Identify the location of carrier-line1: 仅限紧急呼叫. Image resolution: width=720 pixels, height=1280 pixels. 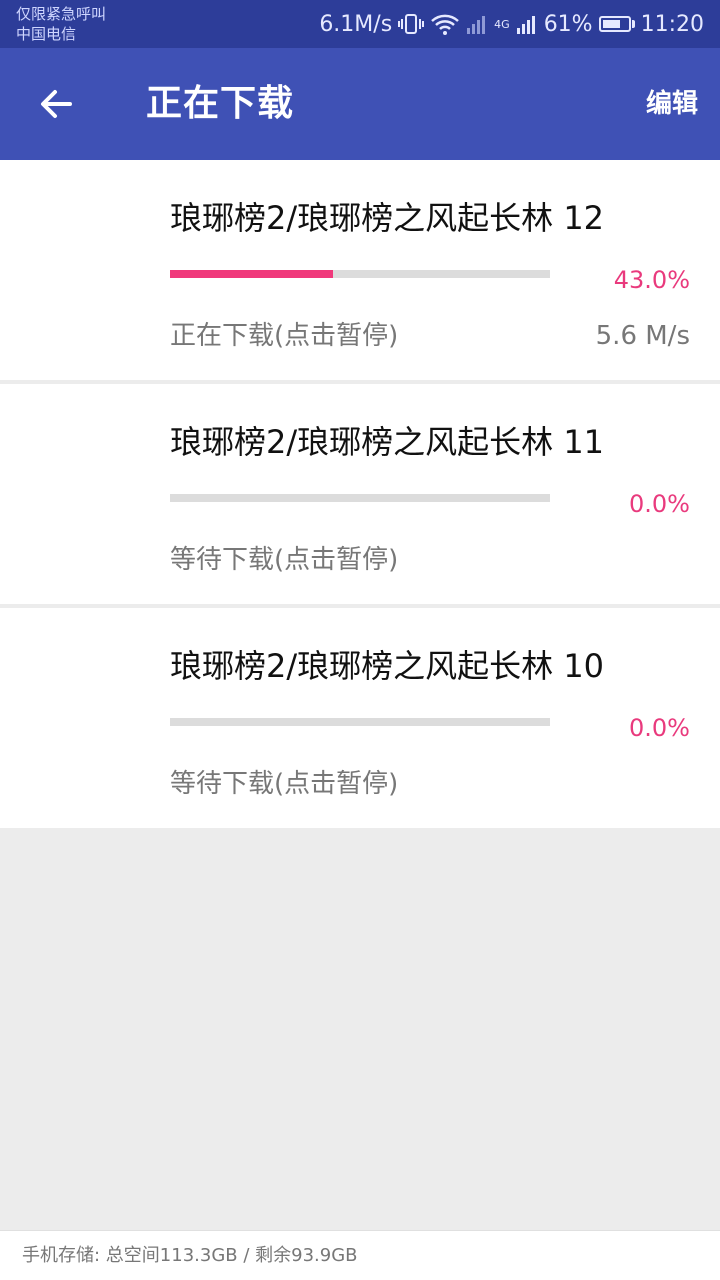
(61, 14).